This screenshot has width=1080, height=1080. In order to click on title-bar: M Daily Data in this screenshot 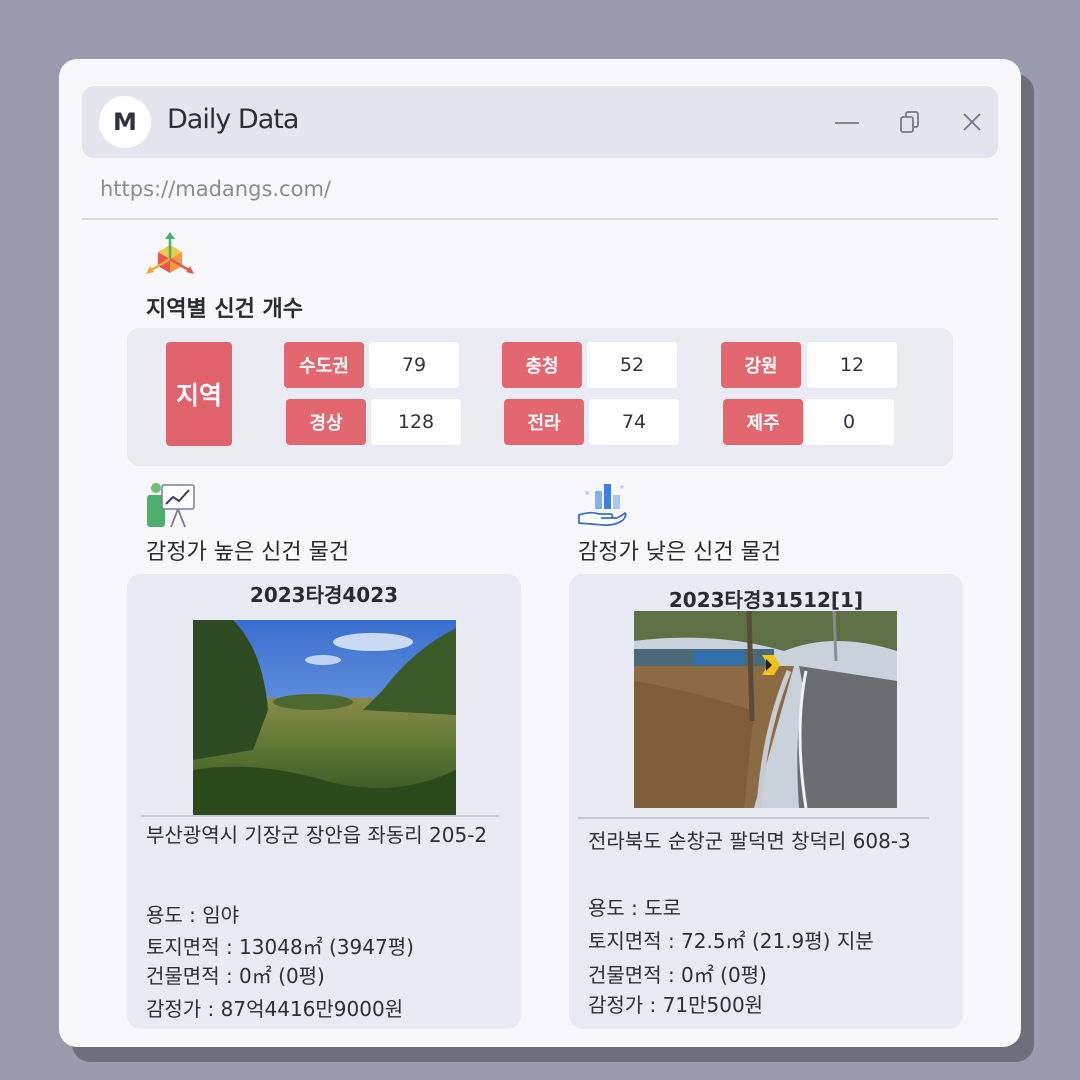, I will do `click(540, 122)`.